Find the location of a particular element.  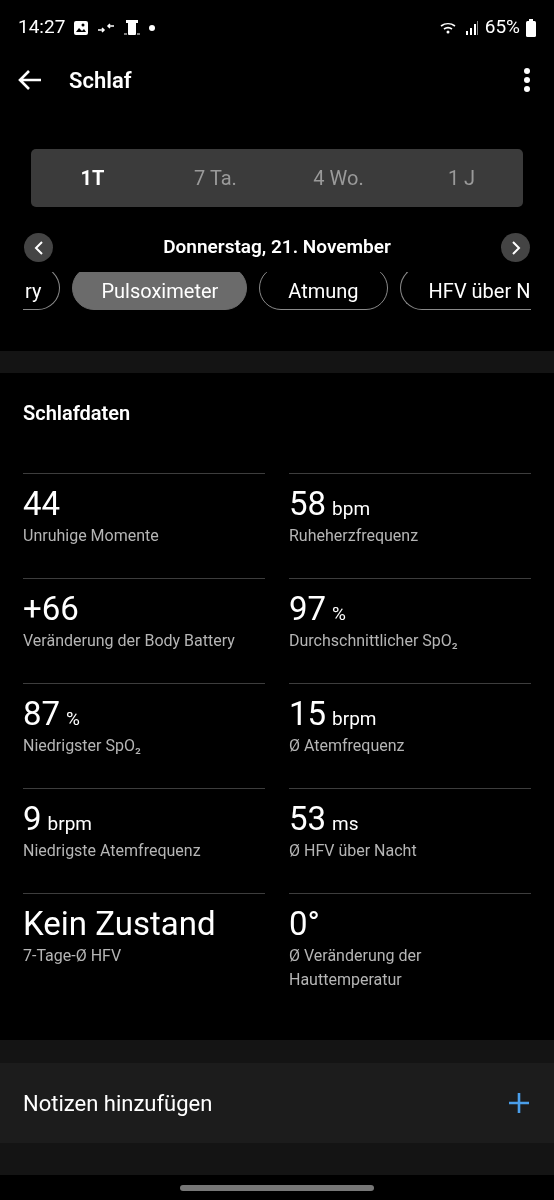

metric-value: 87 is located at coordinates (42, 714).